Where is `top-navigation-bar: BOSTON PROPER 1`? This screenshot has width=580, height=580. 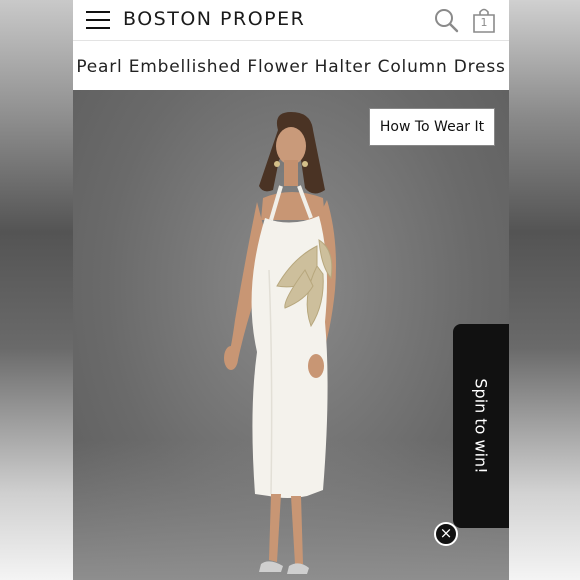
top-navigation-bar: BOSTON PROPER 1 is located at coordinates (291, 20).